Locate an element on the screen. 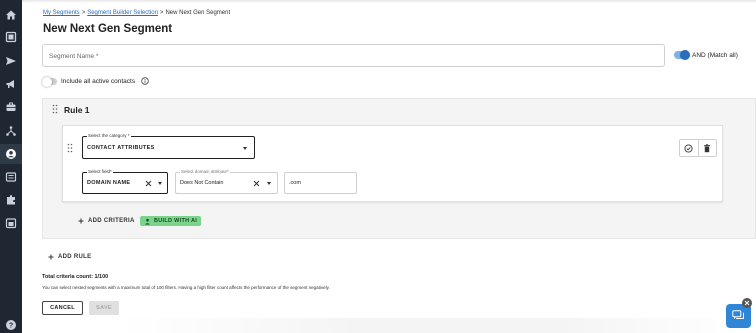 This screenshot has width=756, height=333. category-select-label: Select the category * is located at coordinates (109, 136).